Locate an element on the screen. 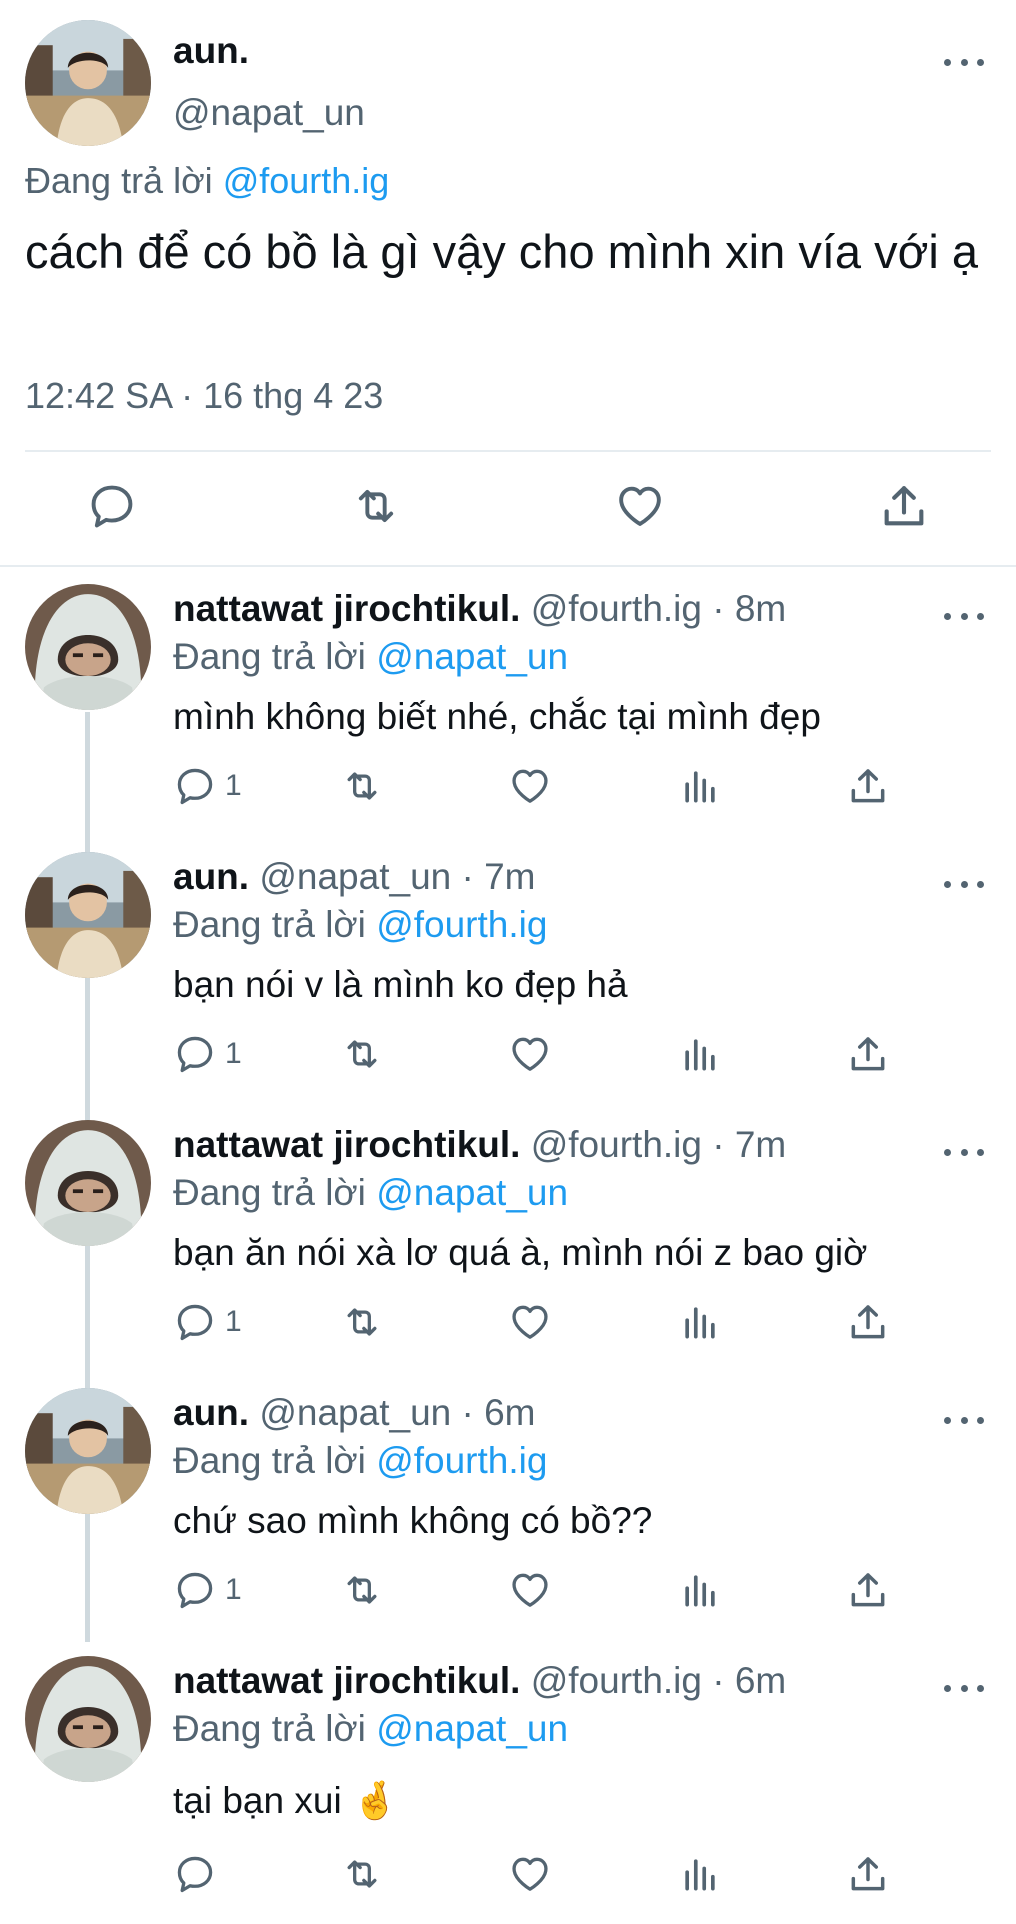 This screenshot has width=1016, height=1924. tweet-timestamp: 12:42 SA · 16 thg 4 23 is located at coordinates (204, 396).